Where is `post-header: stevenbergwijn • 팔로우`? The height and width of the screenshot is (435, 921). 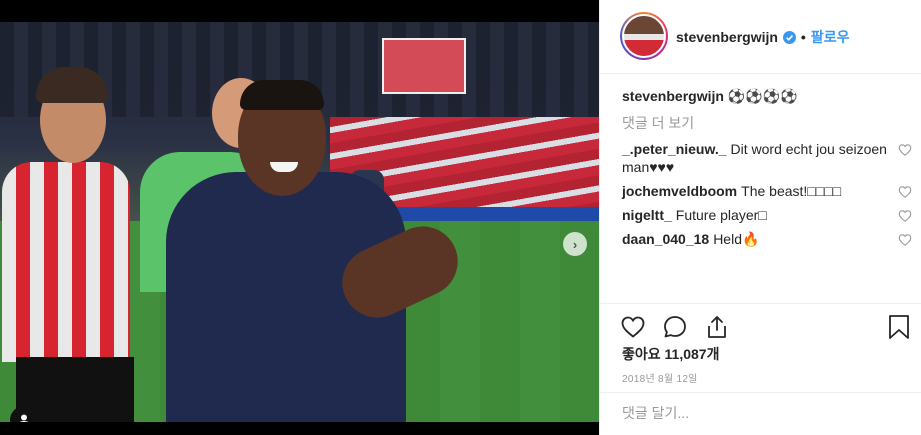
post-header: stevenbergwijn • 팔로우 is located at coordinates (760, 37).